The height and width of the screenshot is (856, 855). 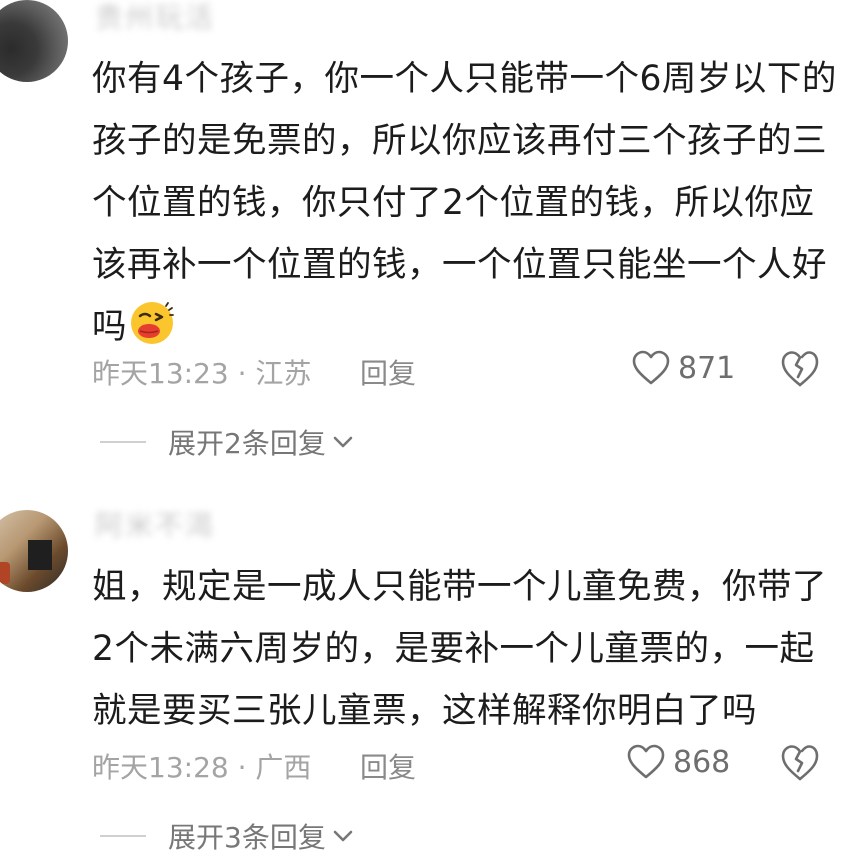 What do you see at coordinates (155, 524) in the screenshot?
I see `username: 阿米不渴` at bounding box center [155, 524].